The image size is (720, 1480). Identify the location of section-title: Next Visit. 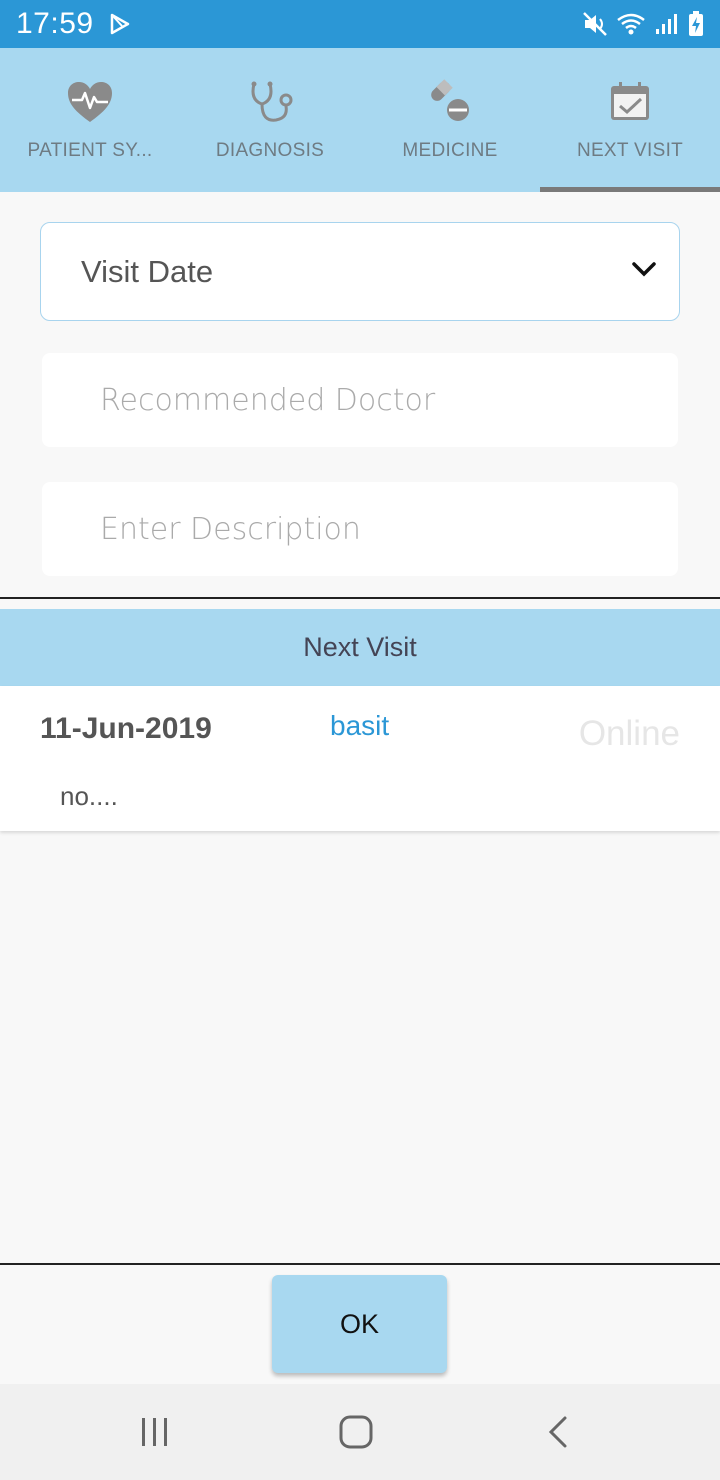
(360, 647).